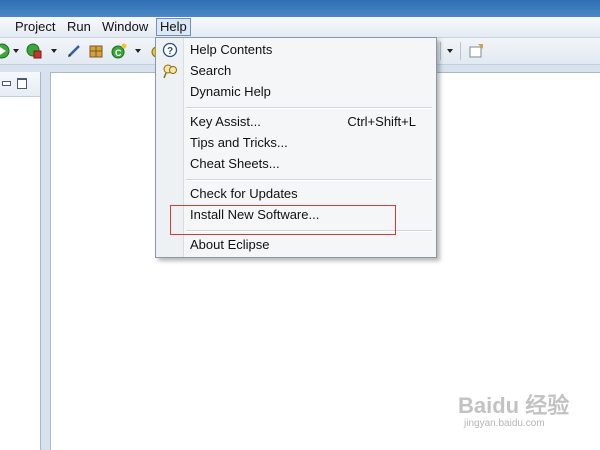  I want to click on left-view-panel, so click(20, 261).